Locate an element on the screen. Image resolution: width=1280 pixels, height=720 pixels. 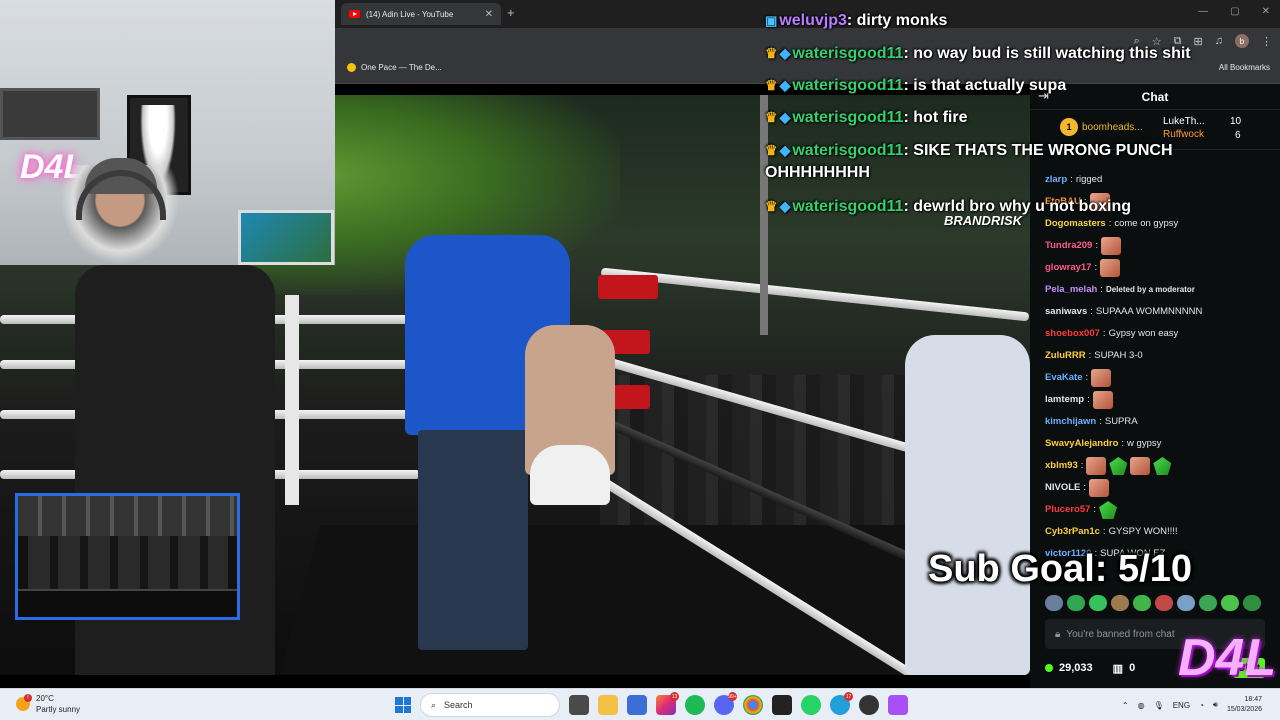
browser-tab: (14) Adin Live - YouTube ✕ is located at coordinates (421, 14).